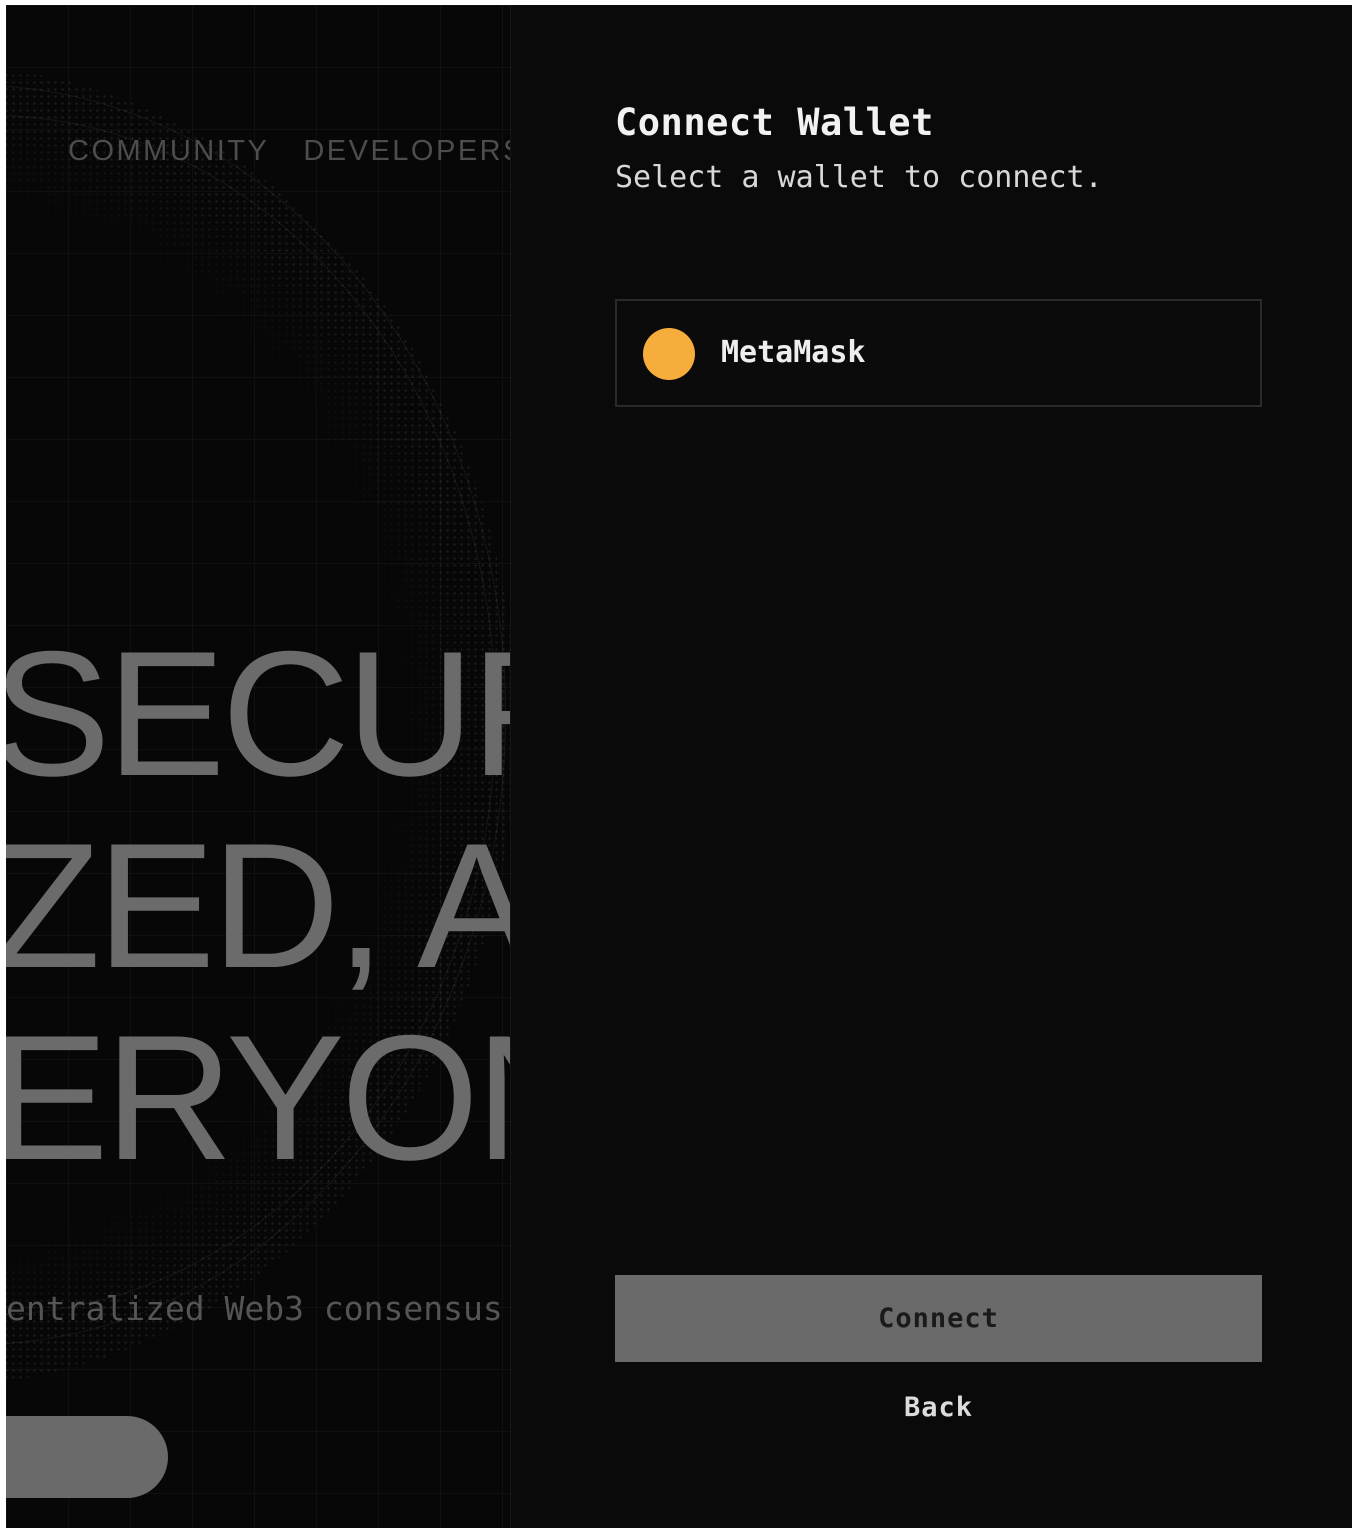 Image resolution: width=1360 pixels, height=1528 pixels. Describe the element at coordinates (258, 1097) in the screenshot. I see `hero-line-3: ERYONE` at that location.